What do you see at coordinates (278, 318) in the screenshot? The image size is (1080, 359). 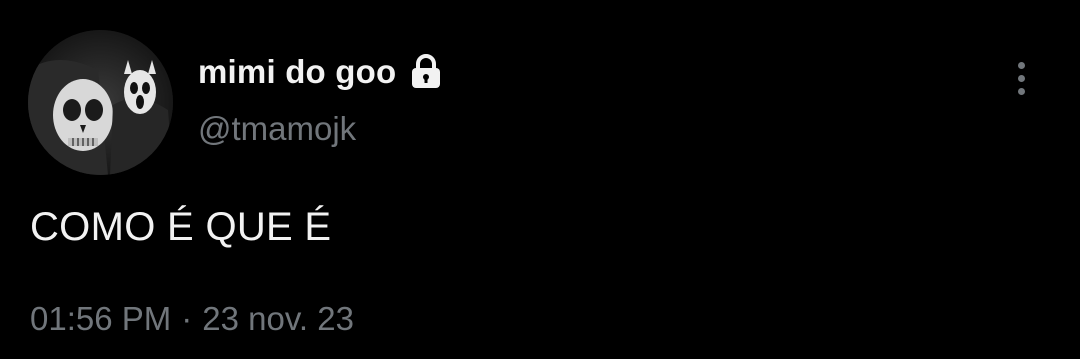 I see `tweet-date: 23 nov. 23` at bounding box center [278, 318].